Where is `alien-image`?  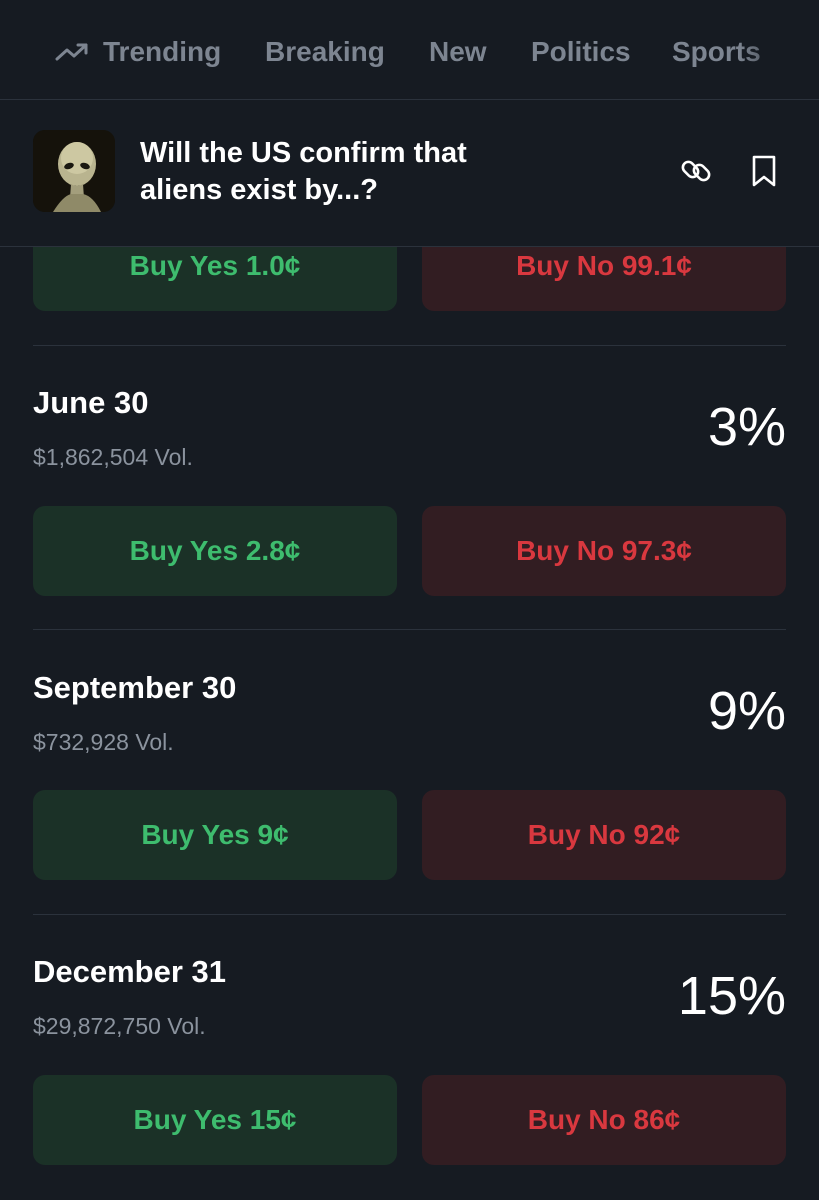
alien-image is located at coordinates (74, 171).